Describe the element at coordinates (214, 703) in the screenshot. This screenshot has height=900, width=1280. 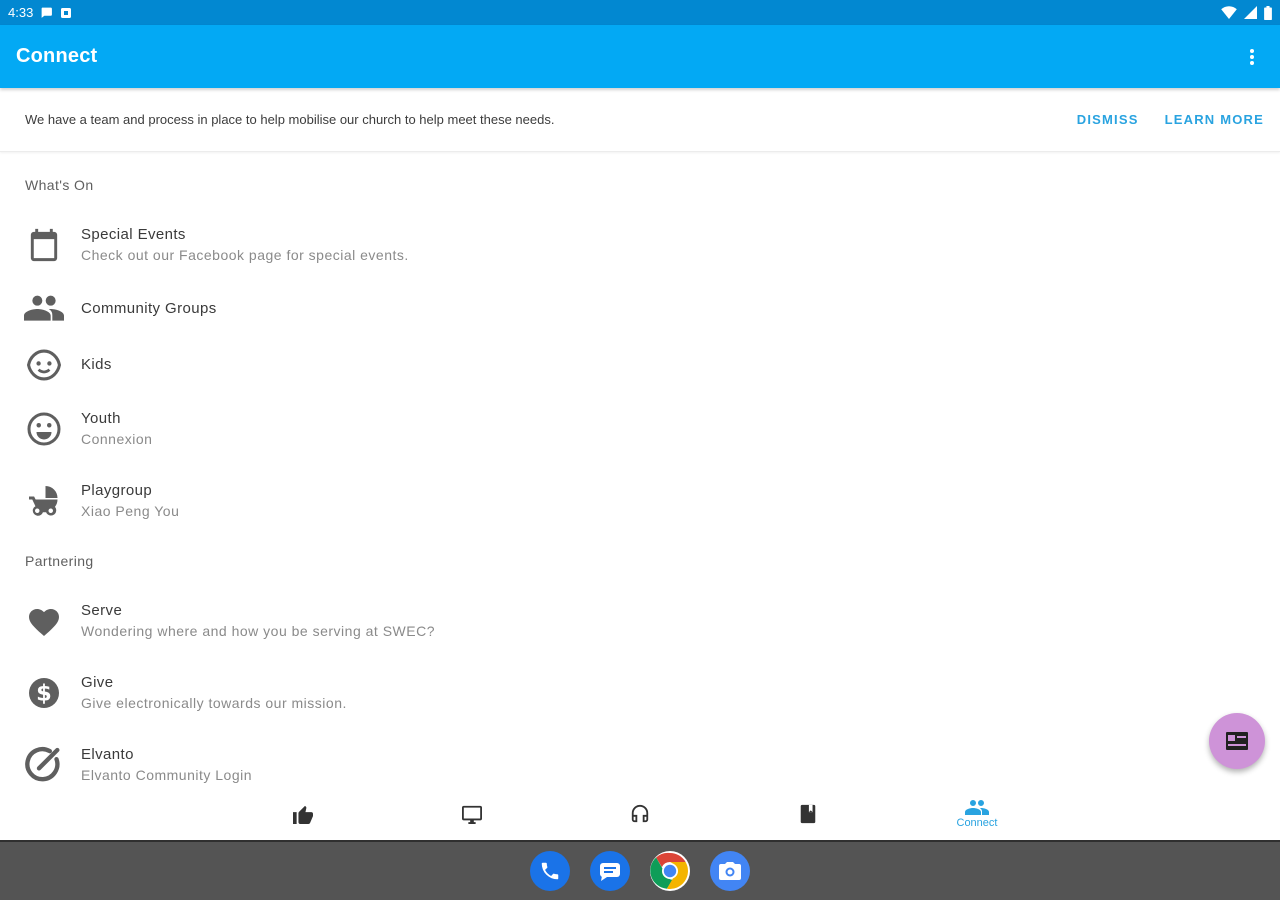
I see `item-subtitle: Give electronically towards our mission.` at that location.